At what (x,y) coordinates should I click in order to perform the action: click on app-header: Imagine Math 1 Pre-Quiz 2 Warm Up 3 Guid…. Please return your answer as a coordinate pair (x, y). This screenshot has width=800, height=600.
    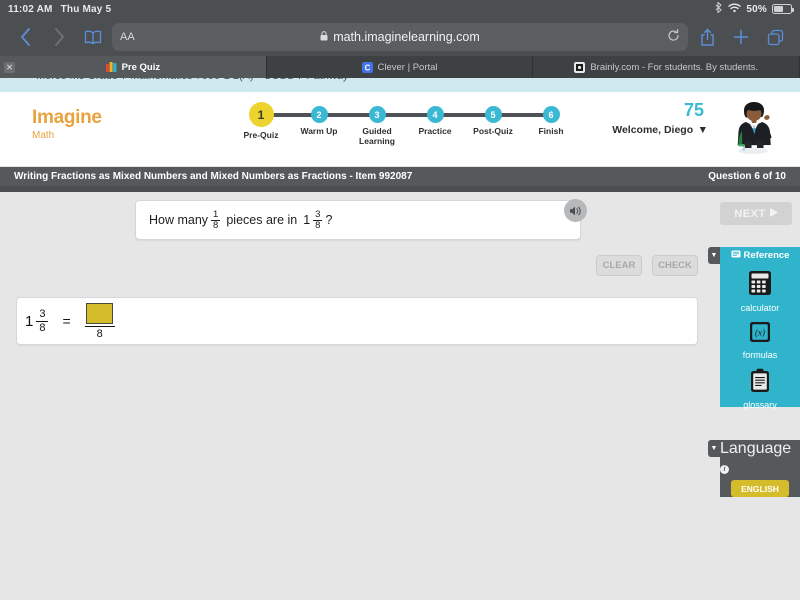
    Looking at the image, I should click on (400, 129).